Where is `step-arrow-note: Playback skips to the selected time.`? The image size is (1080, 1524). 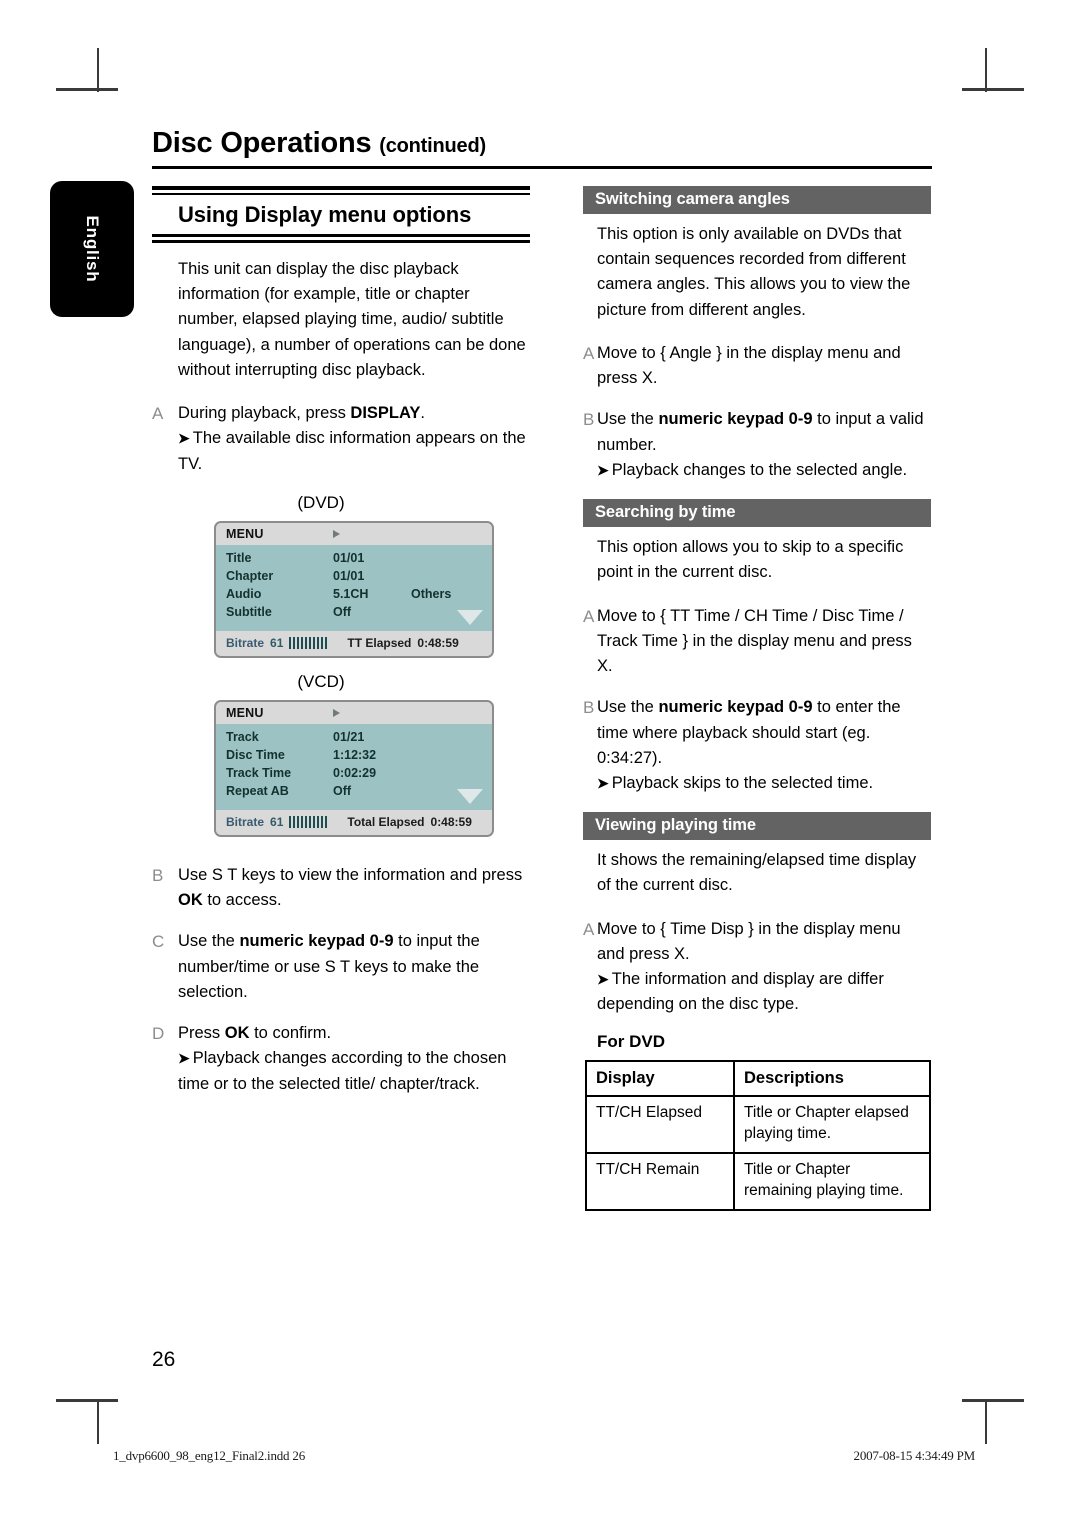 step-arrow-note: Playback skips to the selected time. is located at coordinates (742, 782).